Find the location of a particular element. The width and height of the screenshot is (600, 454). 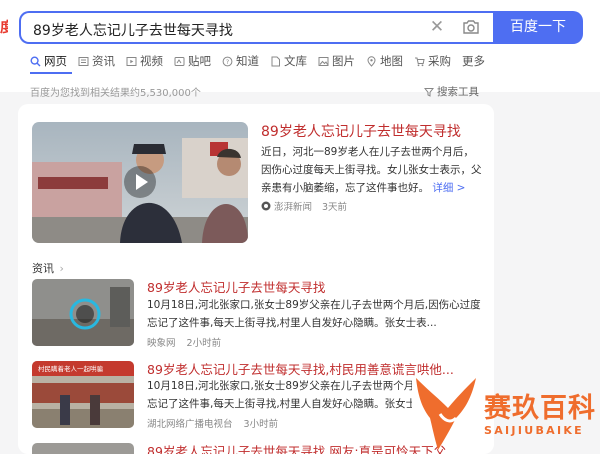

close-icon: ✕ is located at coordinates (437, 27).